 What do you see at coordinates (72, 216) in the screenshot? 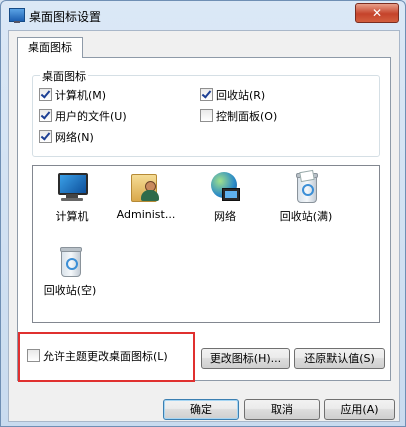
I see `icon-label: 计算机` at bounding box center [72, 216].